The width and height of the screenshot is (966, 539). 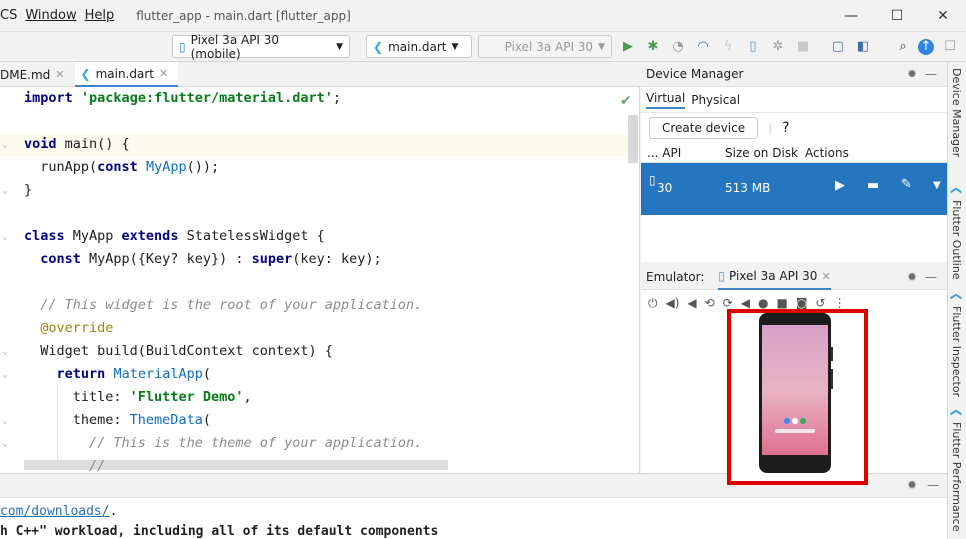 I want to click on code-line: @override, so click(x=68, y=328).